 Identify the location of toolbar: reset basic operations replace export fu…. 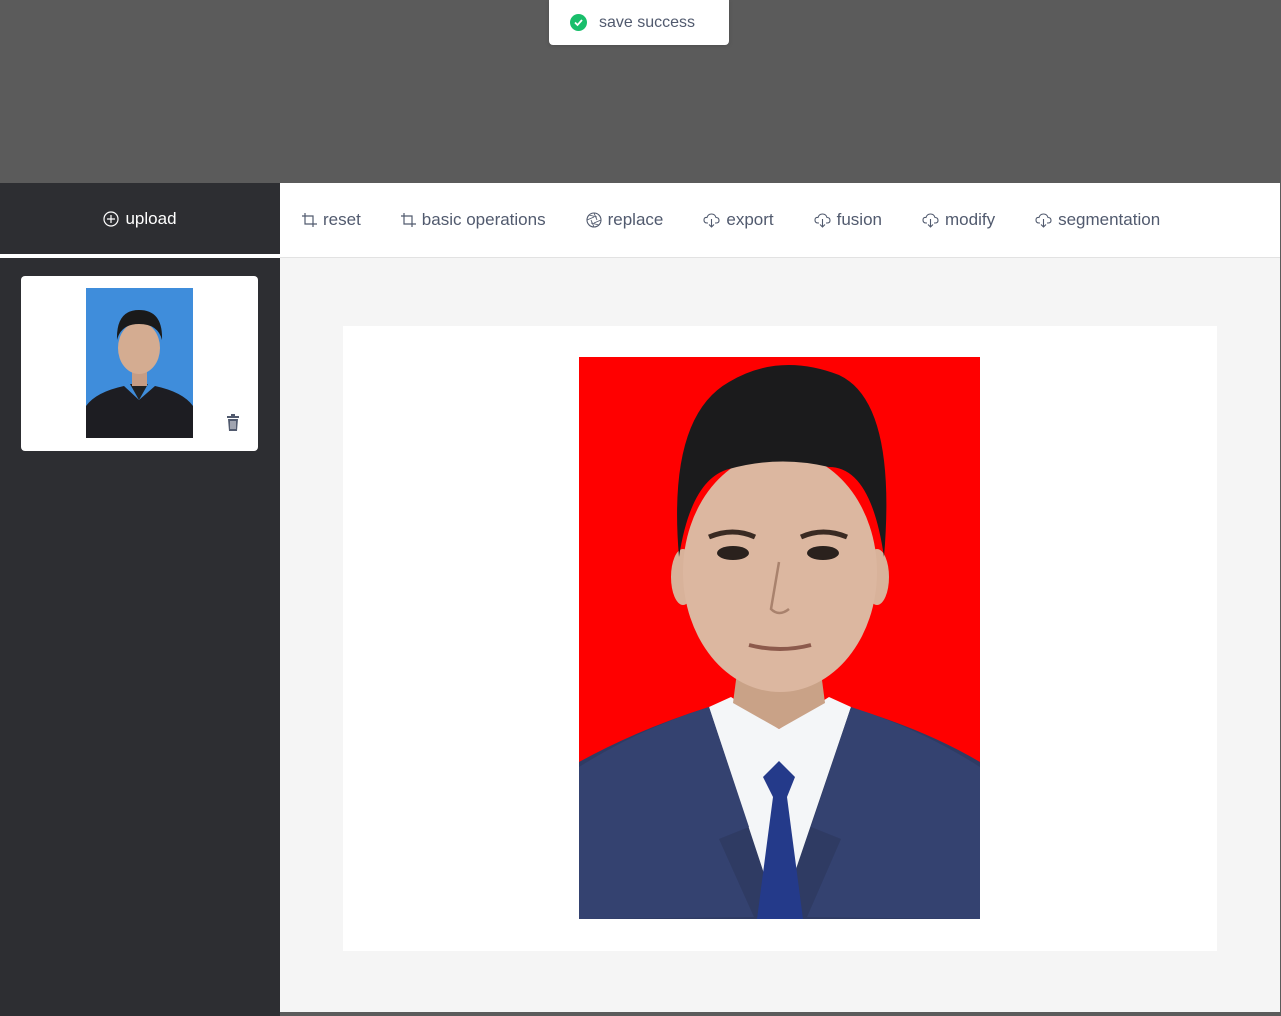
(780, 220).